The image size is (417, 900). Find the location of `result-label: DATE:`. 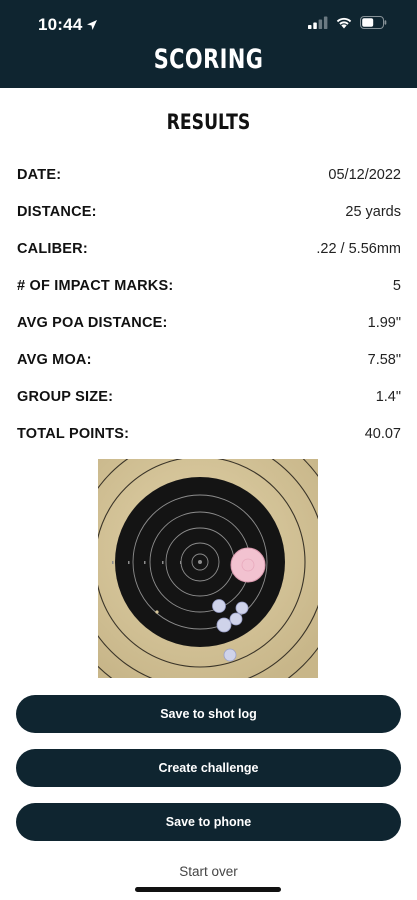

result-label: DATE: is located at coordinates (39, 174).